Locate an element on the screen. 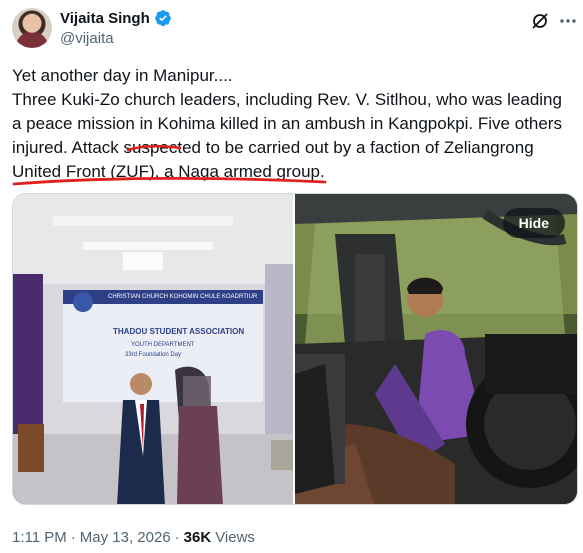 The width and height of the screenshot is (583, 553). hide-media-button: Hide is located at coordinates (533, 223).